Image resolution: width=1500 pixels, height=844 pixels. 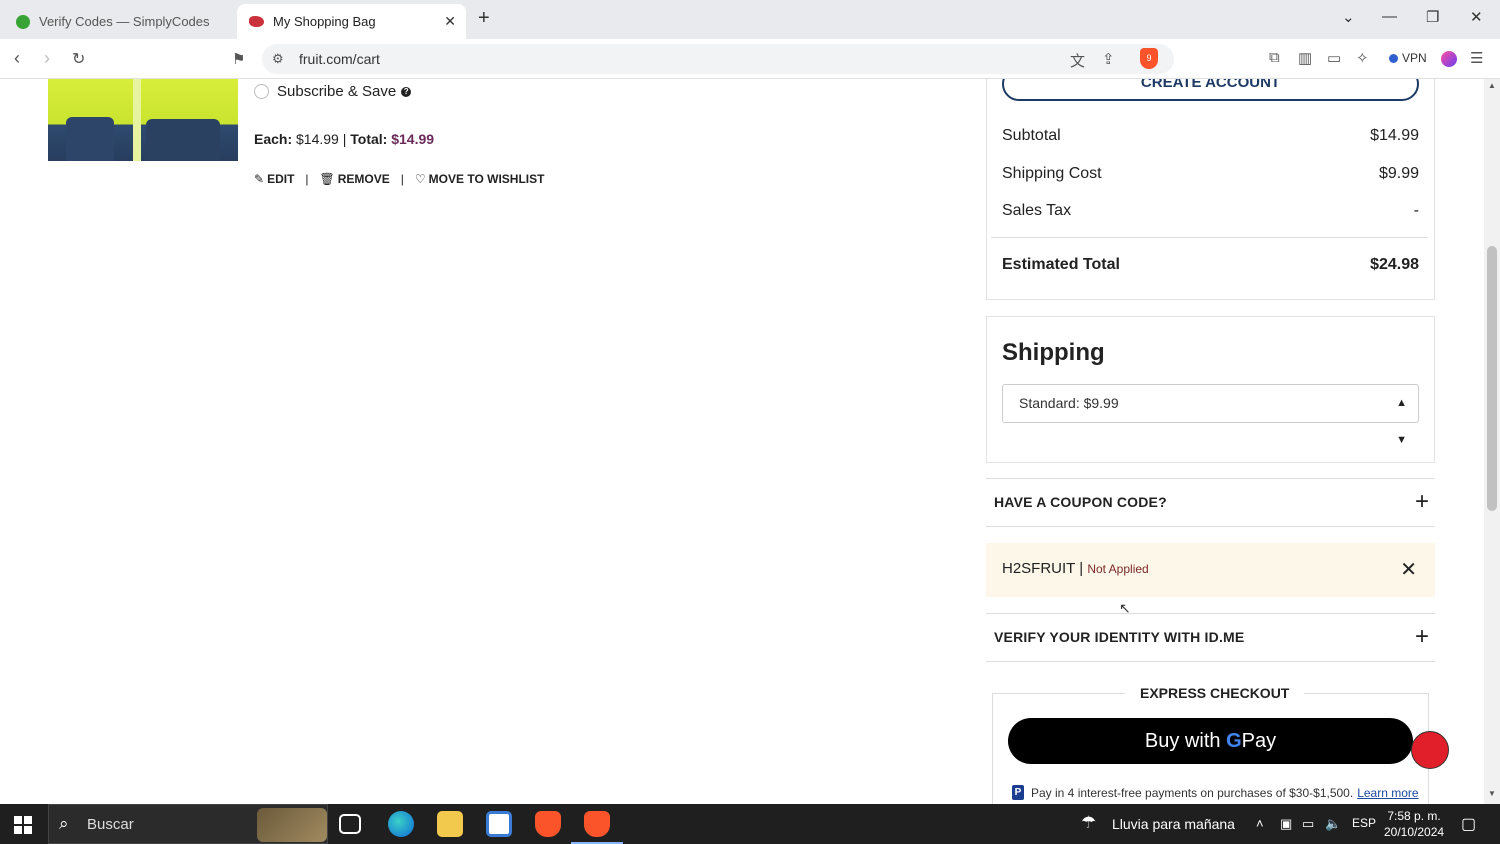 I want to click on each-price: $14.99, so click(x=317, y=139).